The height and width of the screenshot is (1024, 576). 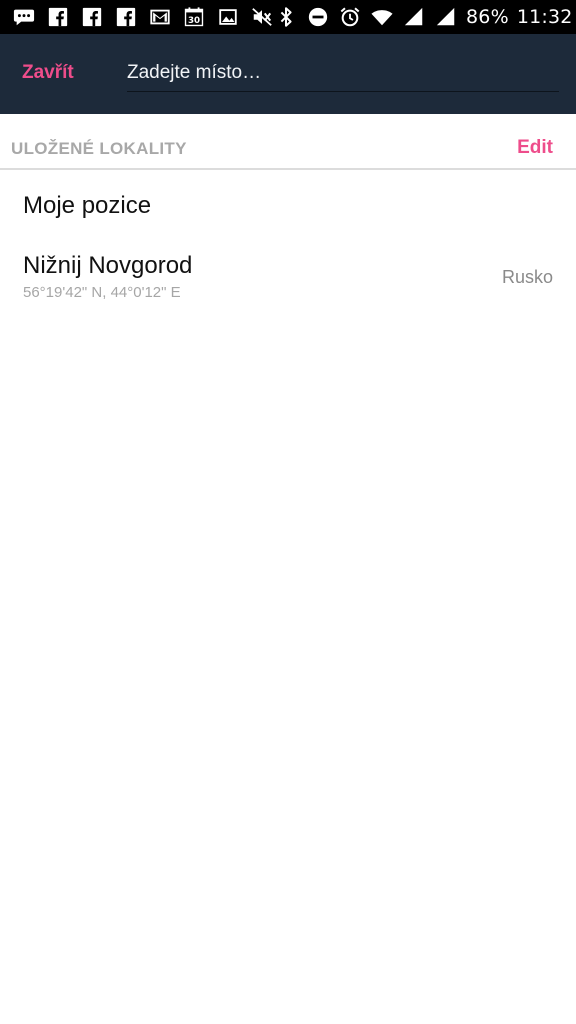 What do you see at coordinates (108, 265) in the screenshot?
I see `location-name: Nižnij Novgorod` at bounding box center [108, 265].